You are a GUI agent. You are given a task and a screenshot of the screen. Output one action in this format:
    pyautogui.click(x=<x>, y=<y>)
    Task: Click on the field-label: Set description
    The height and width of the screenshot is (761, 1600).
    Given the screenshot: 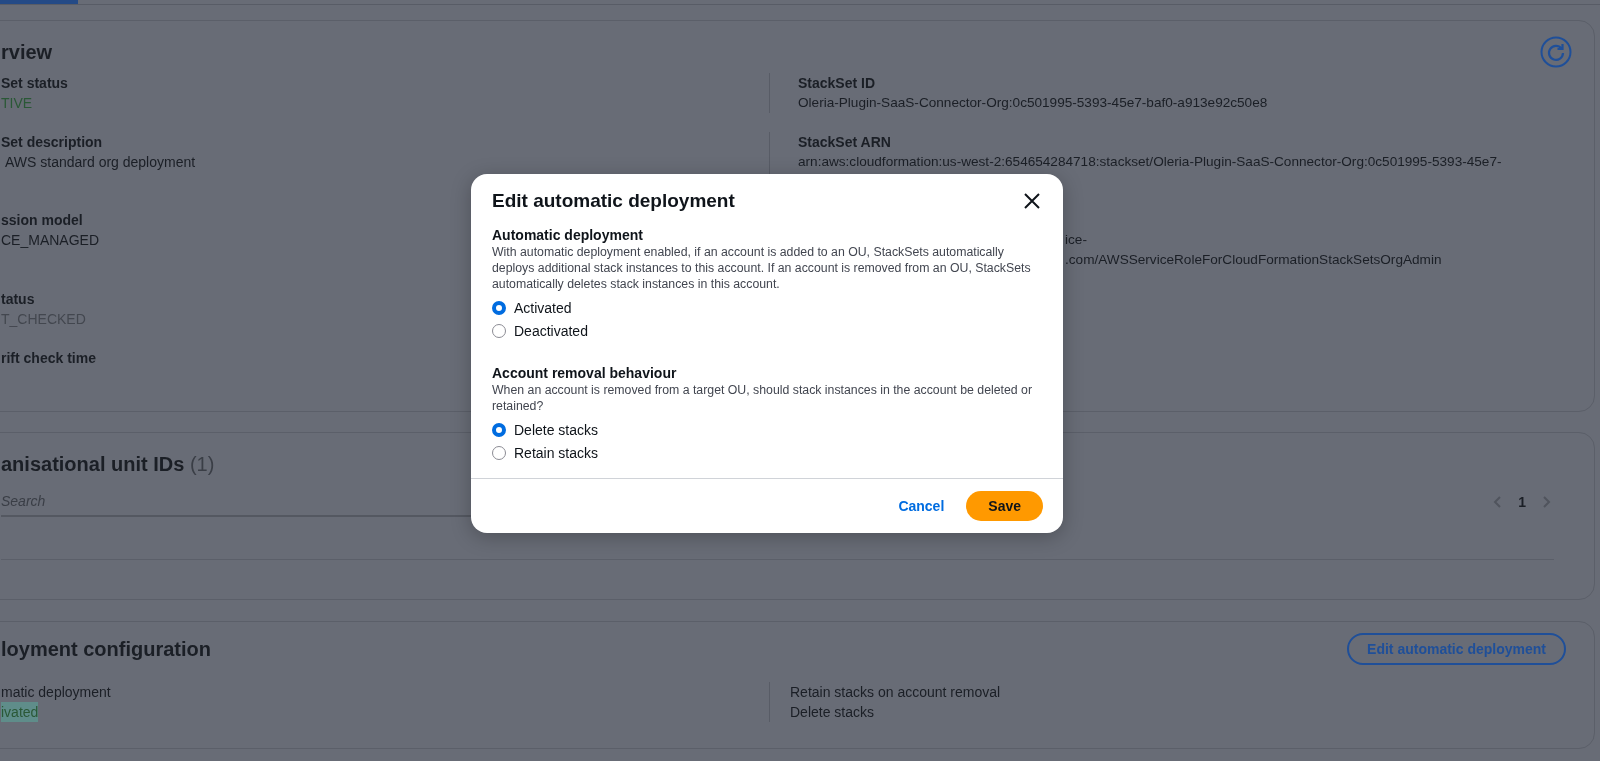 What is the action you would take?
    pyautogui.click(x=52, y=142)
    